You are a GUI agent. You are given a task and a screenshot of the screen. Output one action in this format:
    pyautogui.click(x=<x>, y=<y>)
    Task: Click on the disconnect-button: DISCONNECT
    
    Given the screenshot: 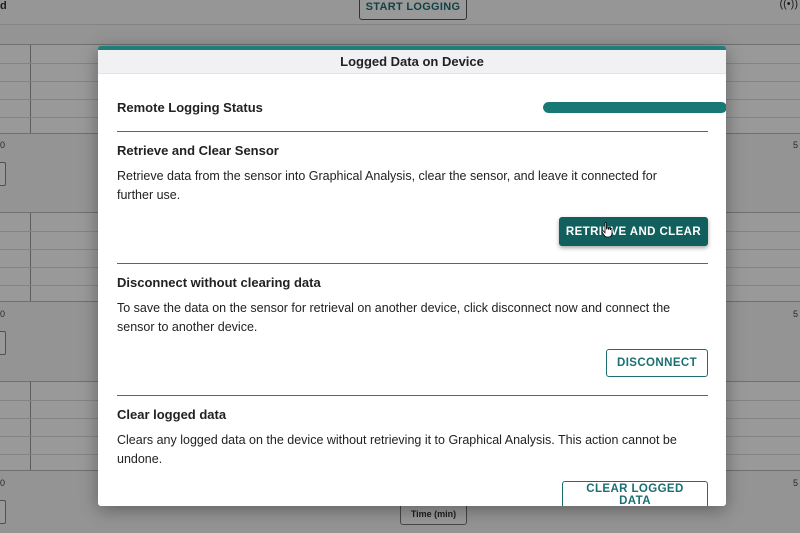 What is the action you would take?
    pyautogui.click(x=657, y=363)
    